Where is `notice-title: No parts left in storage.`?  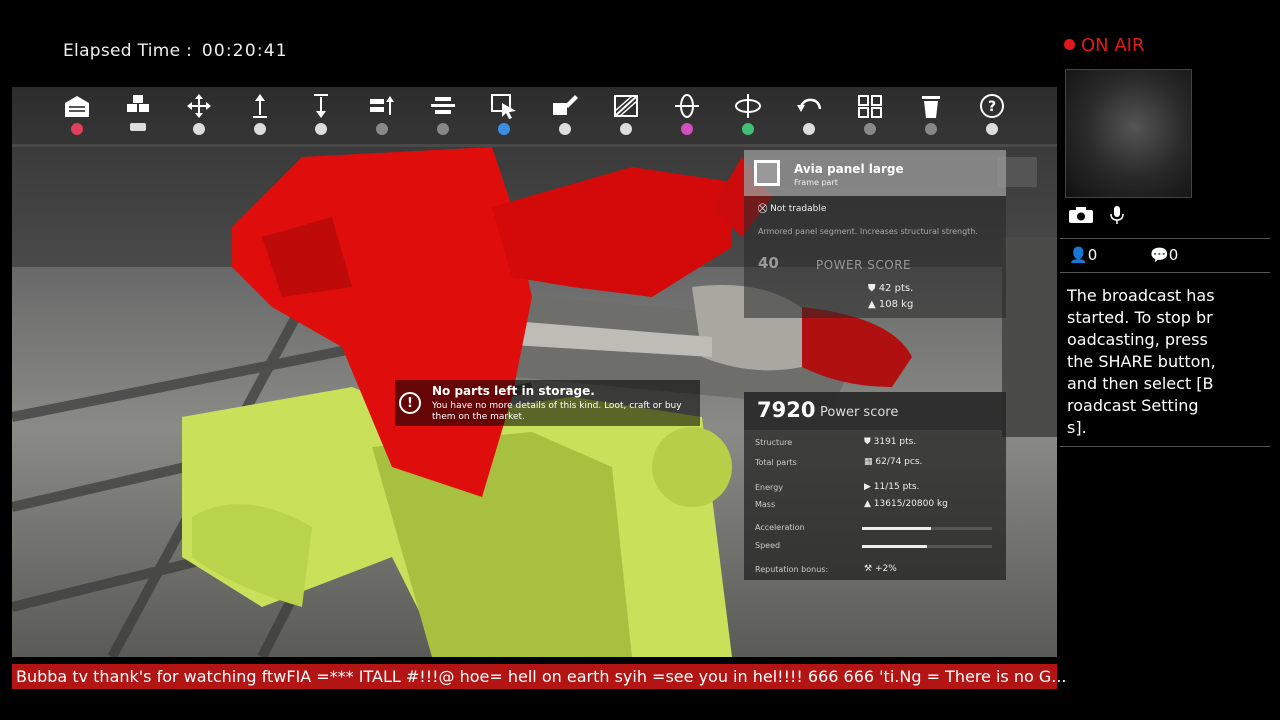
notice-title: No parts left in storage. is located at coordinates (513, 391).